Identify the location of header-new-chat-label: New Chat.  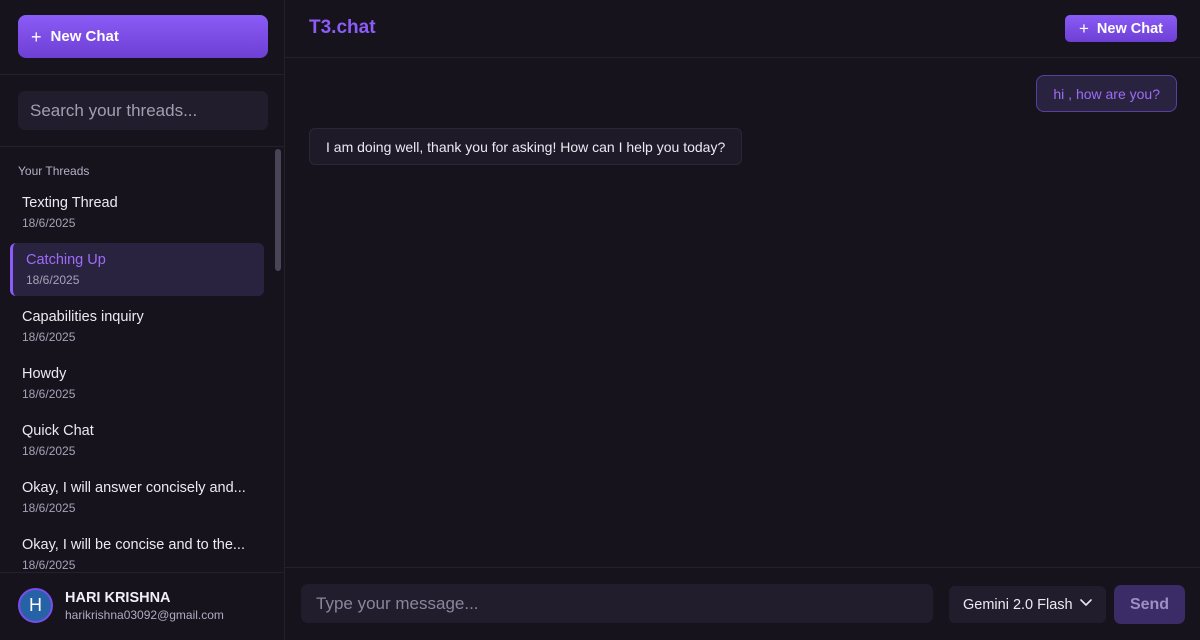
(1129, 28).